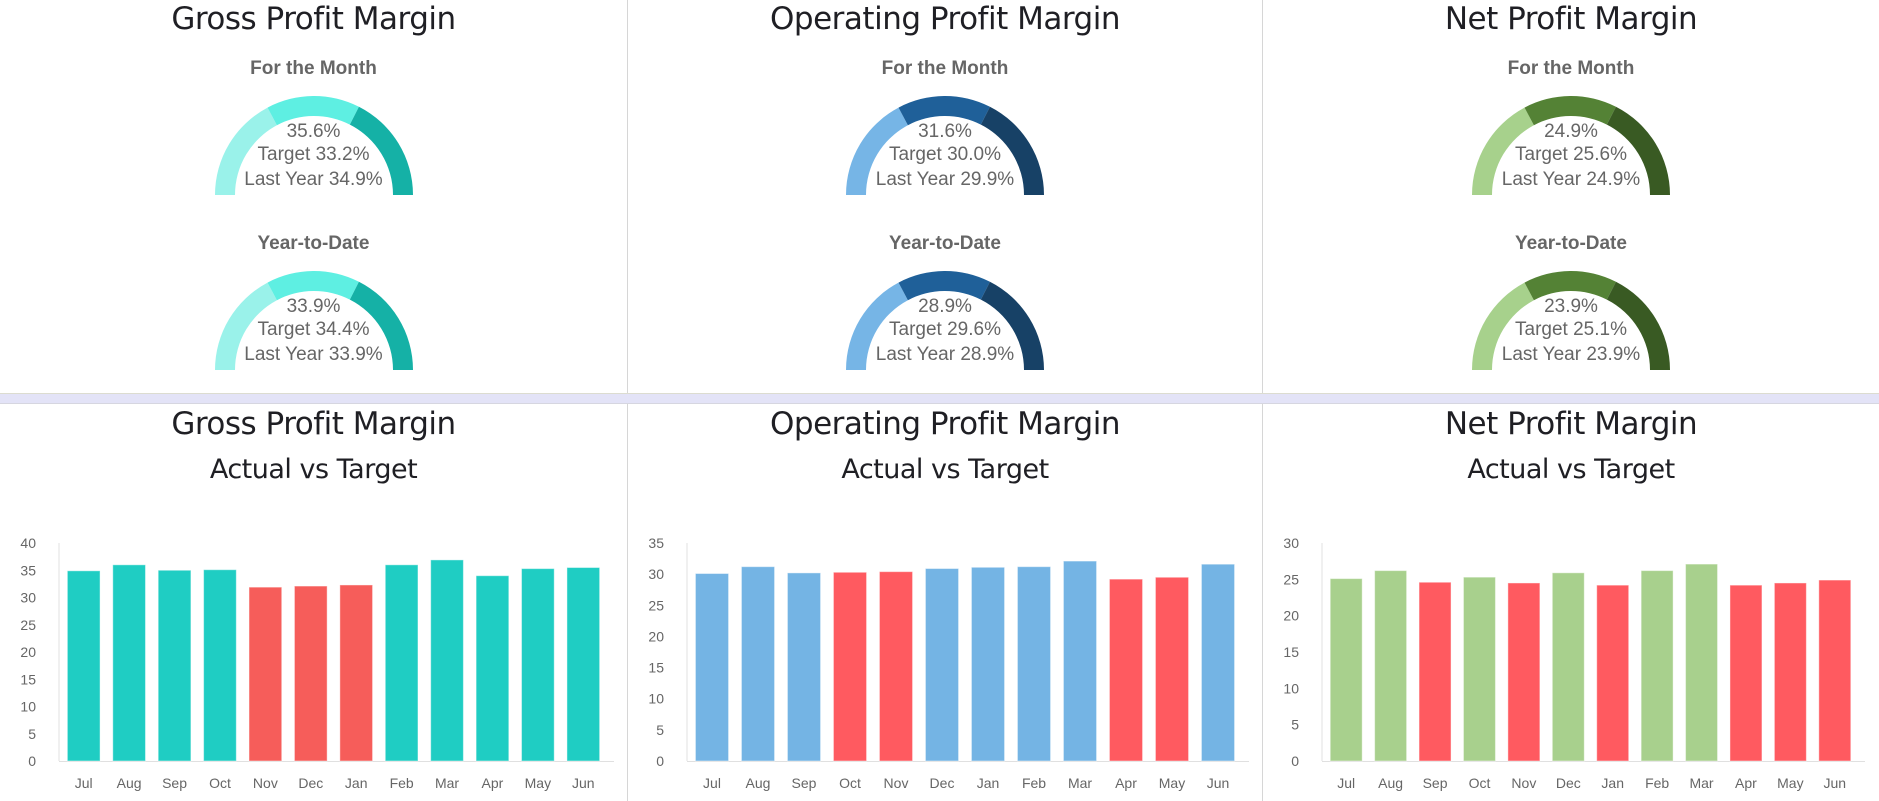  Describe the element at coordinates (945, 154) in the screenshot. I see `gauge-target: Target 30.0%` at that location.